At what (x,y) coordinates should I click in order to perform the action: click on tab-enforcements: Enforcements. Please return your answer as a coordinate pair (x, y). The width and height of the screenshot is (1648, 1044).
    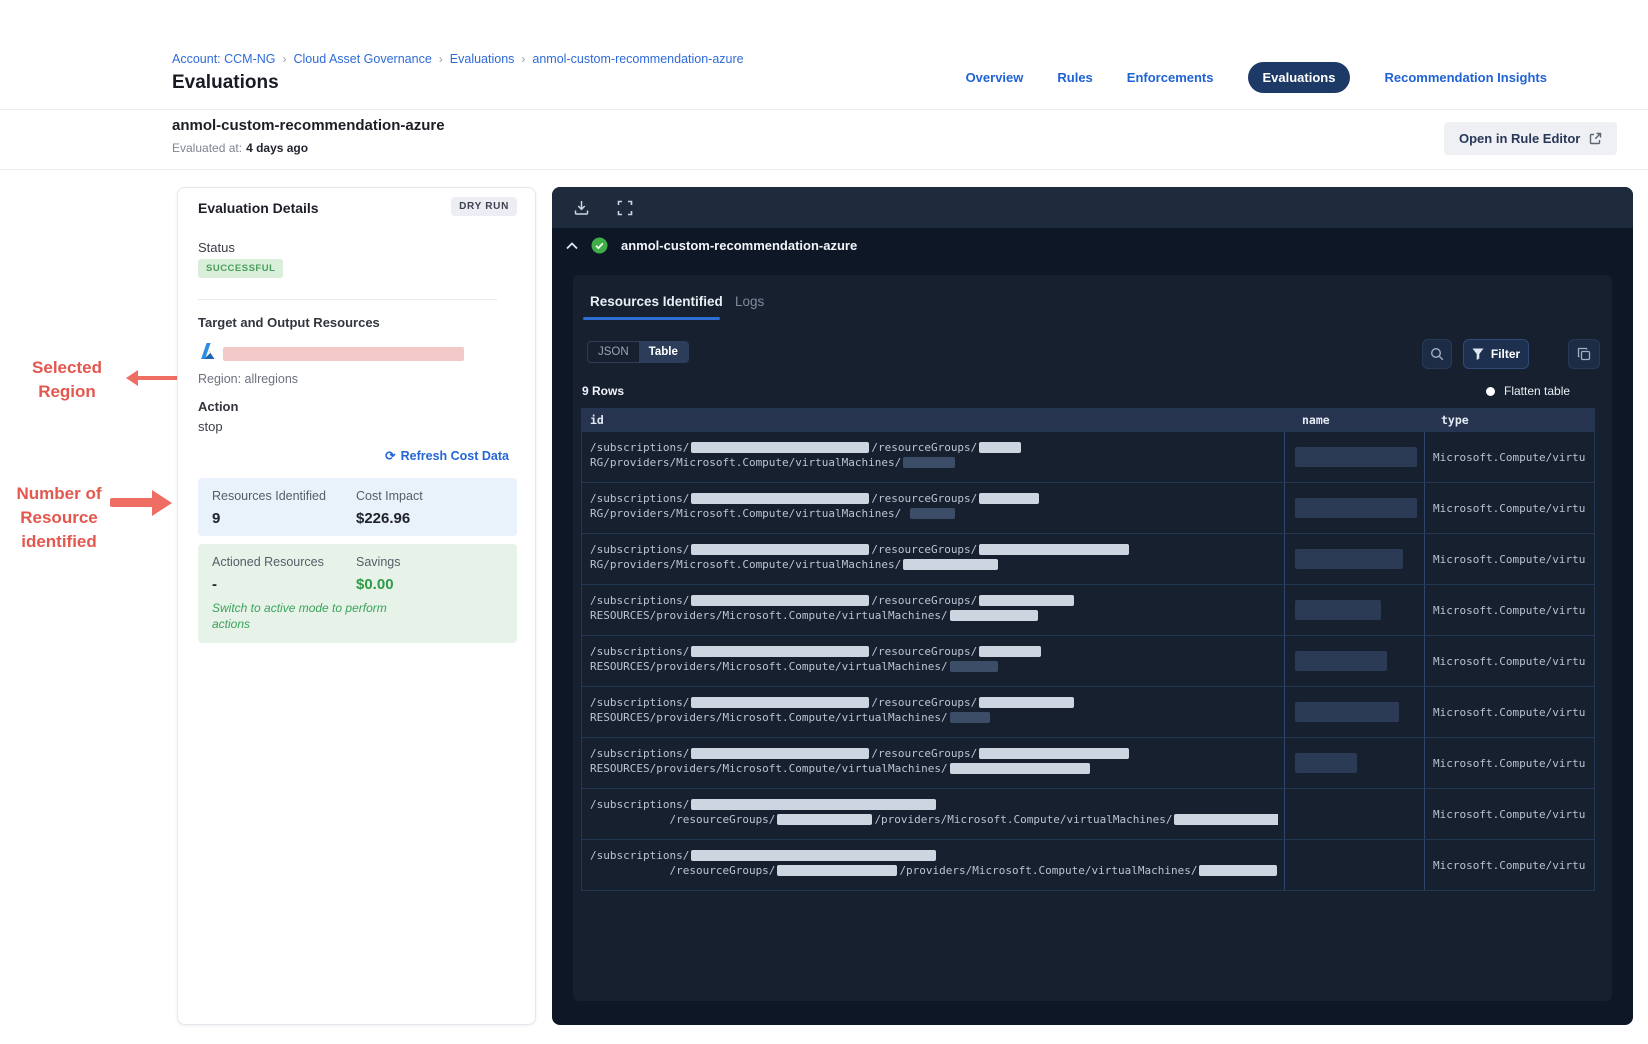
    Looking at the image, I should click on (1170, 77).